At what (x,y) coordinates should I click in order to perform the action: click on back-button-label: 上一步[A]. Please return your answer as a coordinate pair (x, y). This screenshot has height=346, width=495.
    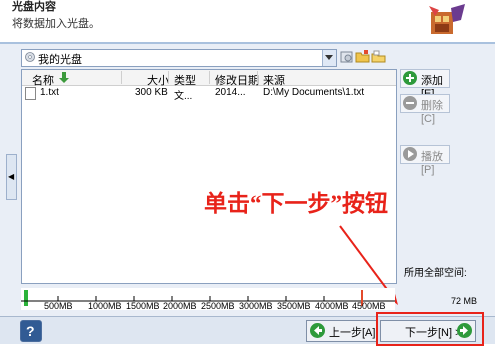
    Looking at the image, I should click on (352, 333).